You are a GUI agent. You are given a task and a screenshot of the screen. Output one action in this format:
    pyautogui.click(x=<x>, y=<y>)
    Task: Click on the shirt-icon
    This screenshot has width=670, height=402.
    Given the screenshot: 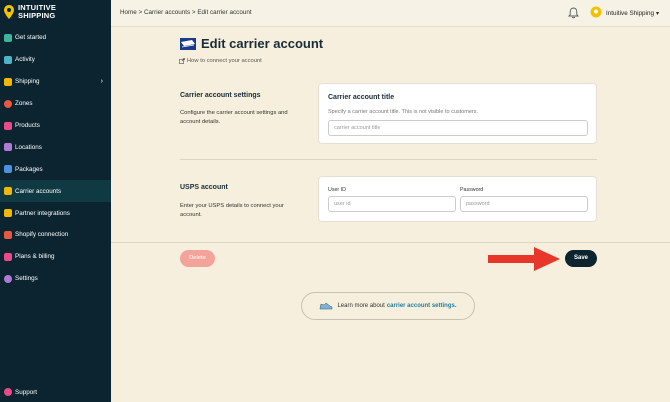 What is the action you would take?
    pyautogui.click(x=8, y=125)
    